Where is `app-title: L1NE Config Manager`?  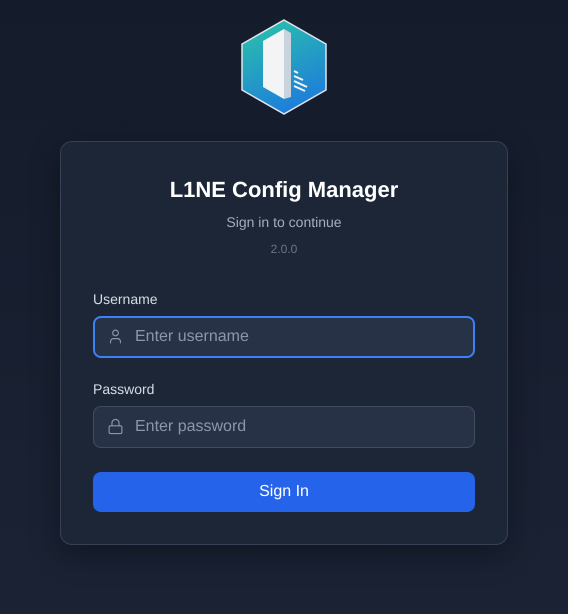
app-title: L1NE Config Manager is located at coordinates (284, 190).